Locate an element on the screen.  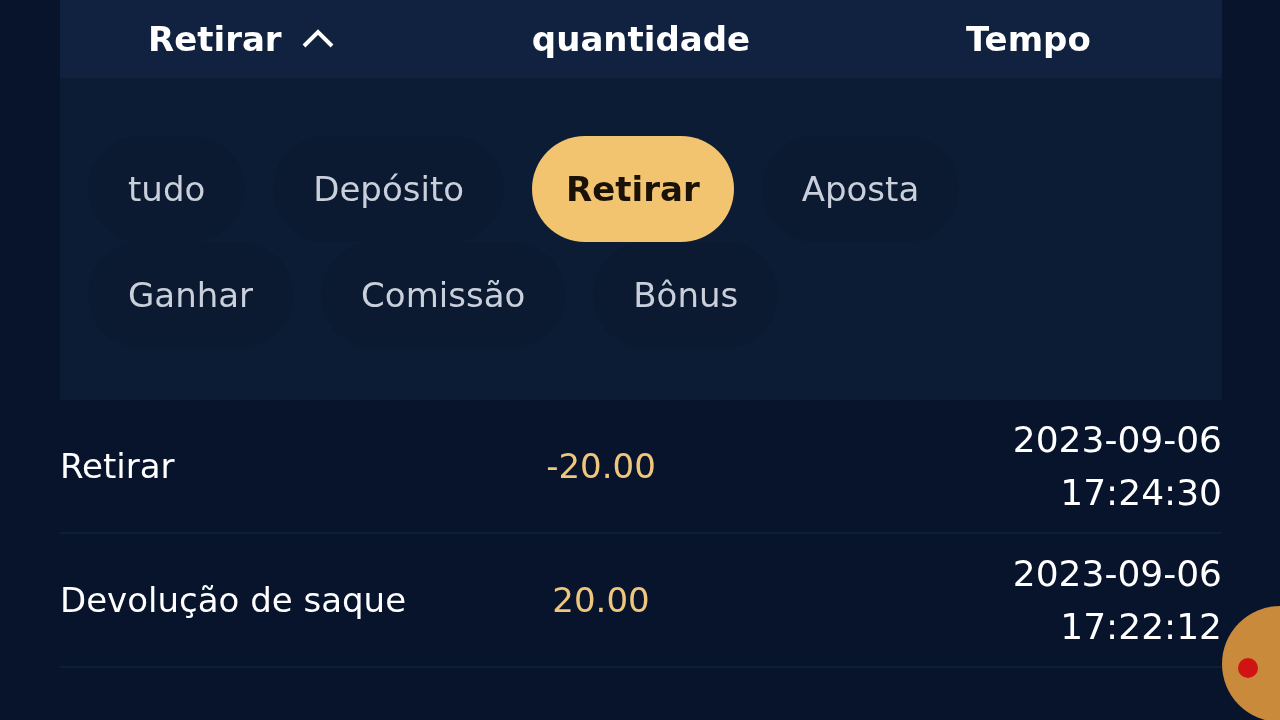
column-header: Tempo is located at coordinates (1028, 39).